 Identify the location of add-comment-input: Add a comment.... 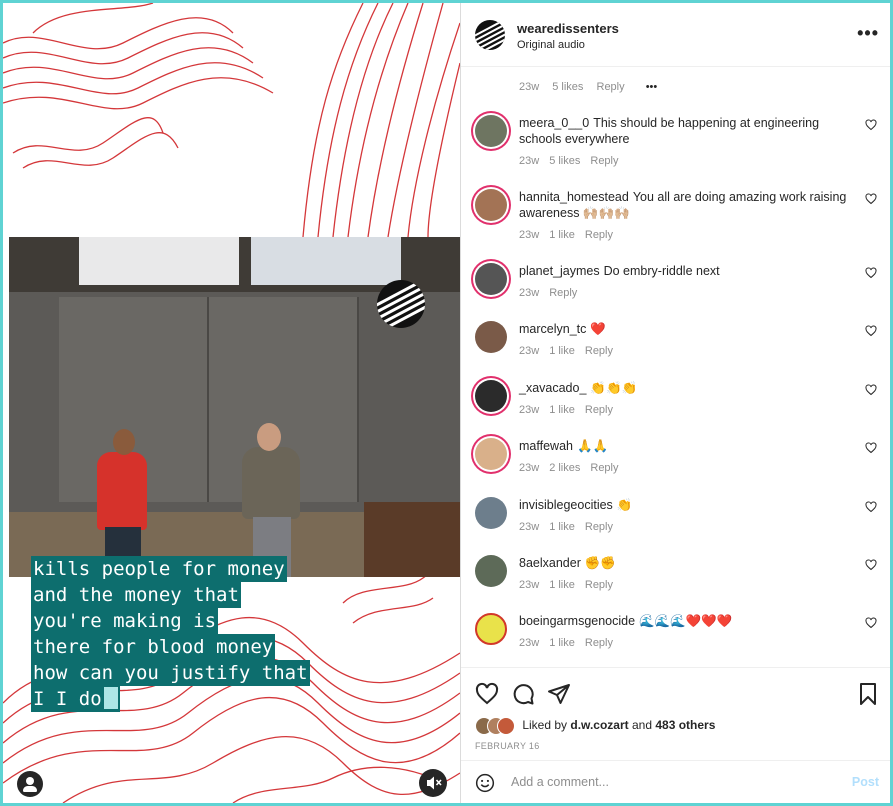
(560, 782).